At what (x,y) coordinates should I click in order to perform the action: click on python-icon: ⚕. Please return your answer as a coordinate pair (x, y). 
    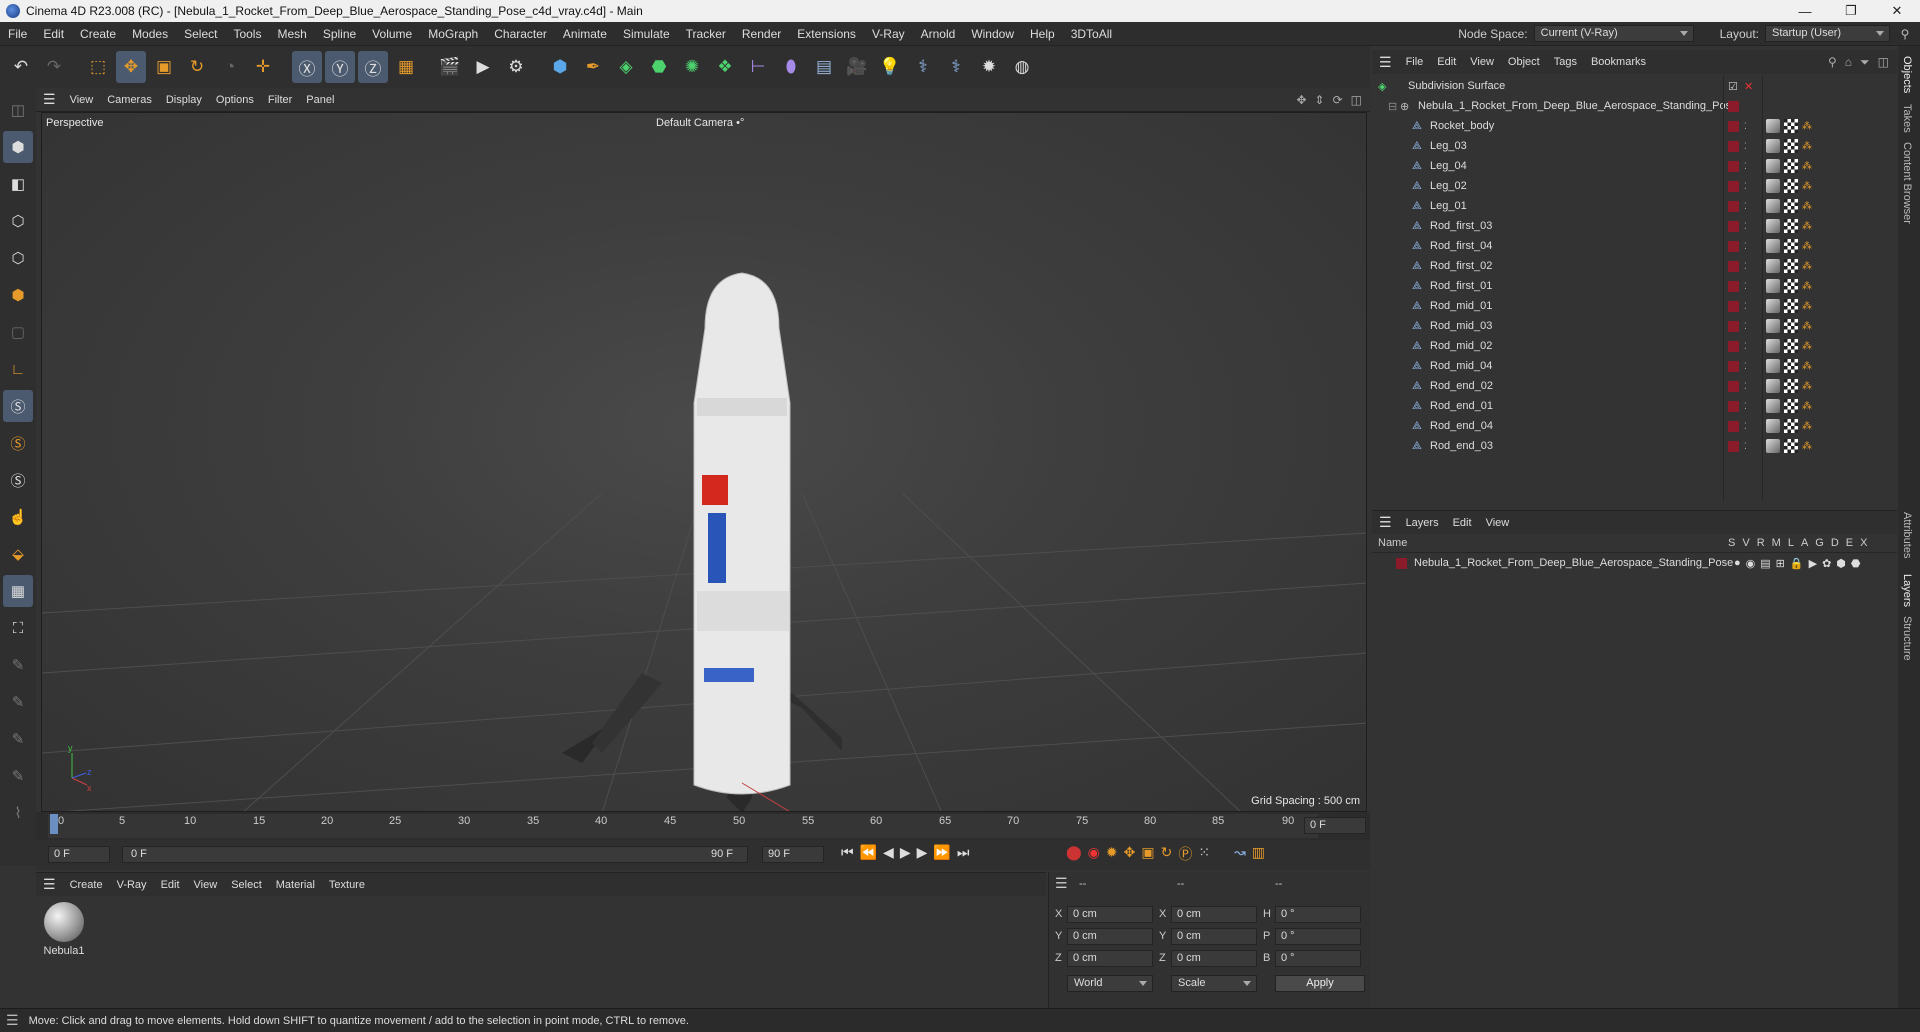
    Looking at the image, I should click on (923, 67).